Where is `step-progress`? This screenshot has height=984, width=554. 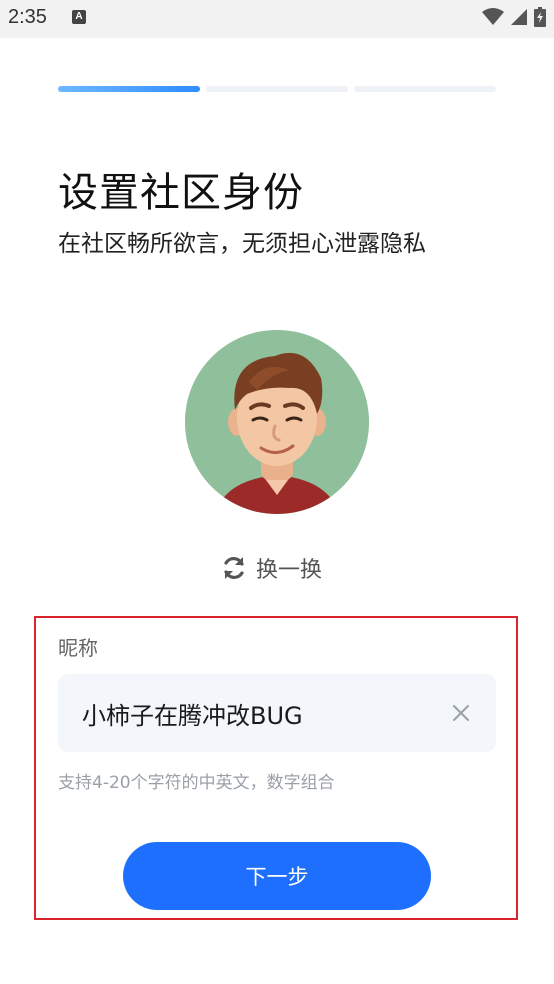
step-progress is located at coordinates (277, 89).